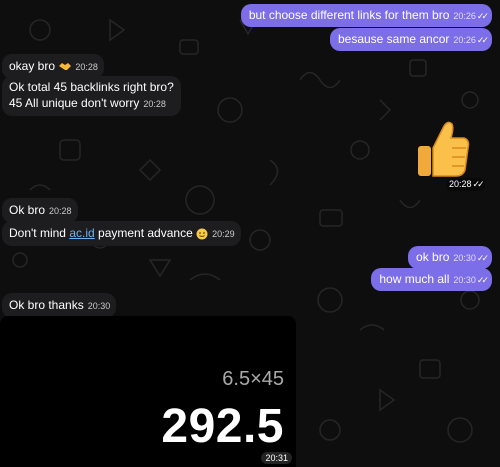 The height and width of the screenshot is (467, 500). I want to click on calculator-result: 292.5, so click(222, 426).